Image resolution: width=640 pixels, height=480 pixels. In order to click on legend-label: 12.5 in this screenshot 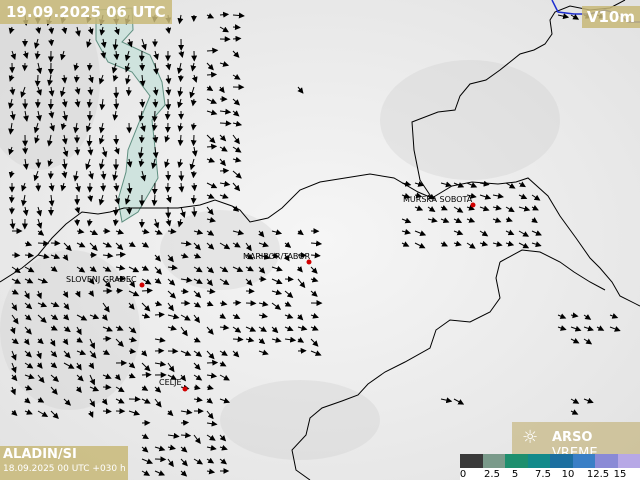, I will do `click(598, 474)`.